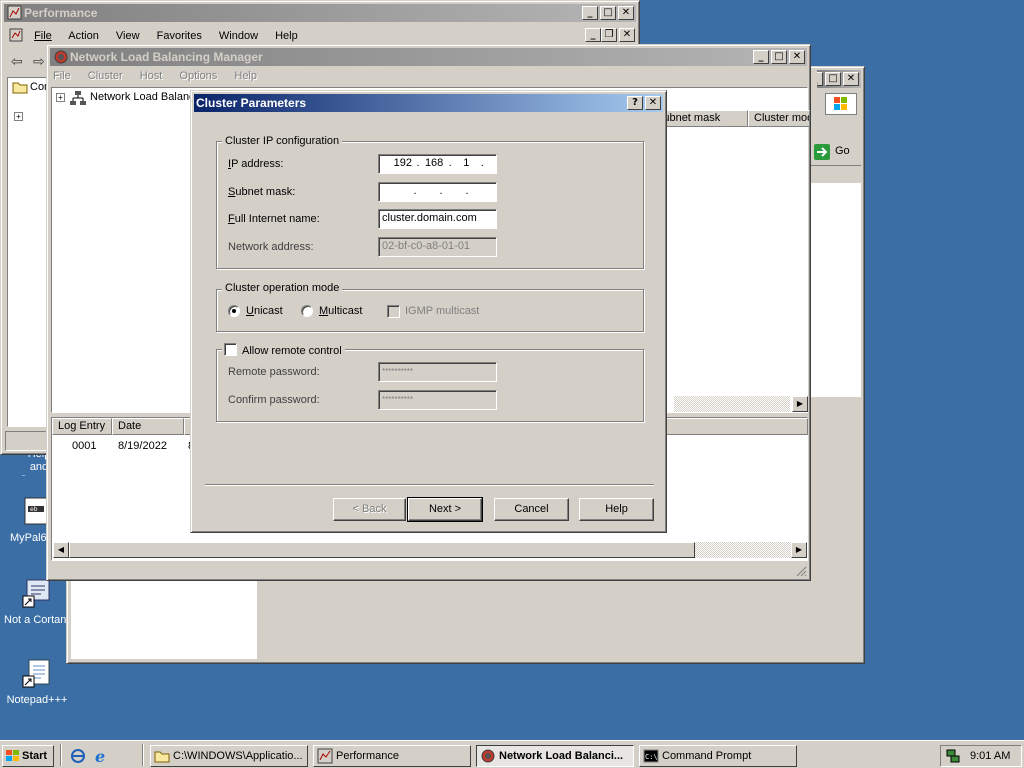 The image size is (1024, 768). I want to click on mdi-close-icon: ✕, so click(627, 35).